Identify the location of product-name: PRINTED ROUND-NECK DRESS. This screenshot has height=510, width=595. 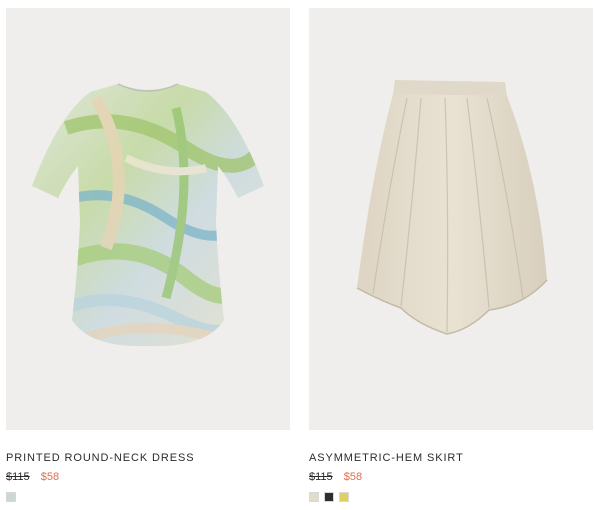
(148, 458).